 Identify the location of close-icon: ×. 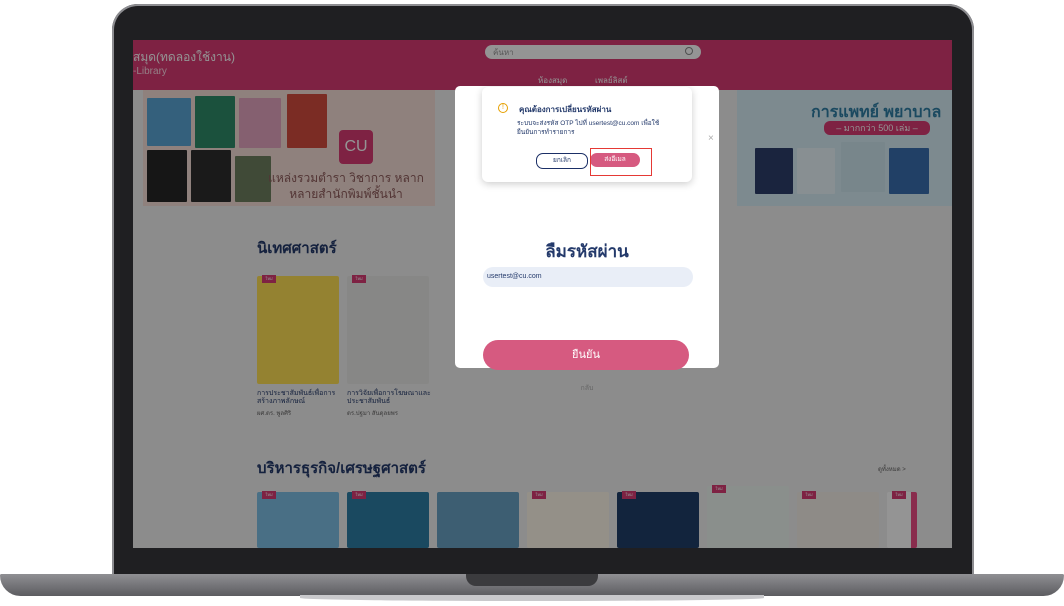
(711, 138).